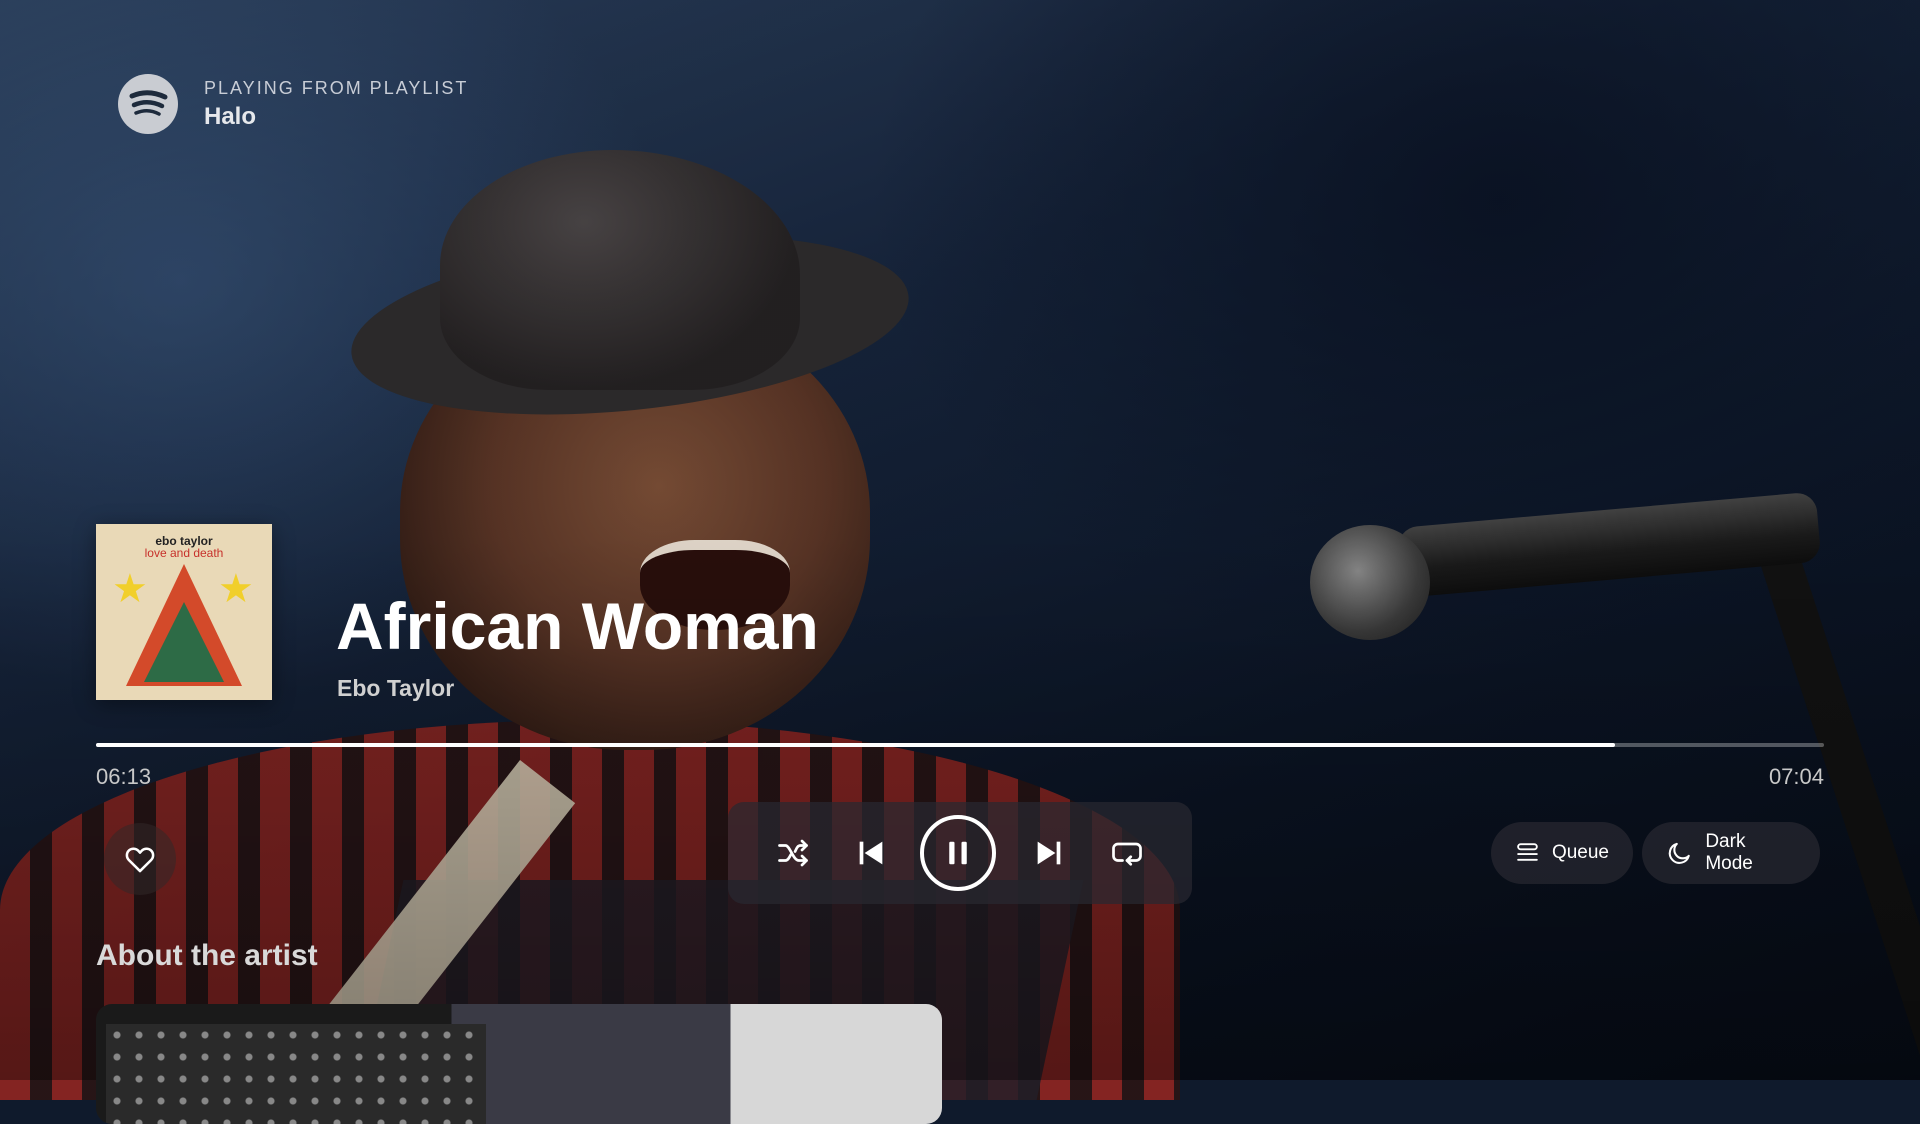  What do you see at coordinates (855, 745) in the screenshot?
I see `progress-fill` at bounding box center [855, 745].